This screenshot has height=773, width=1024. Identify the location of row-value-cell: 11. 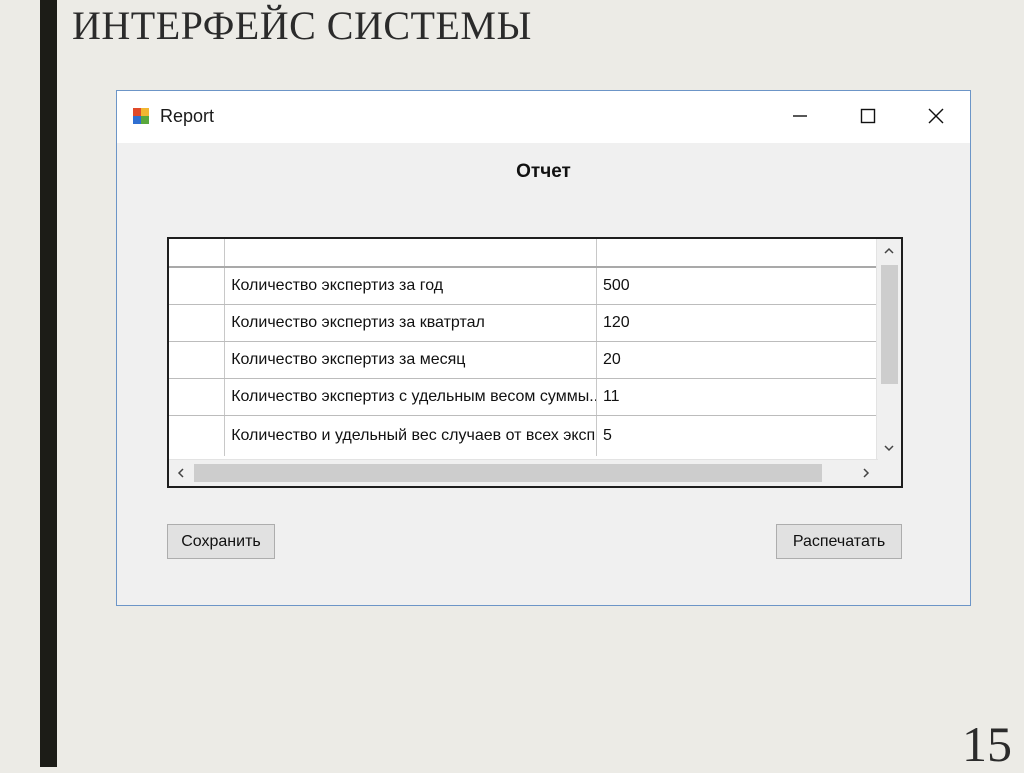
(737, 397).